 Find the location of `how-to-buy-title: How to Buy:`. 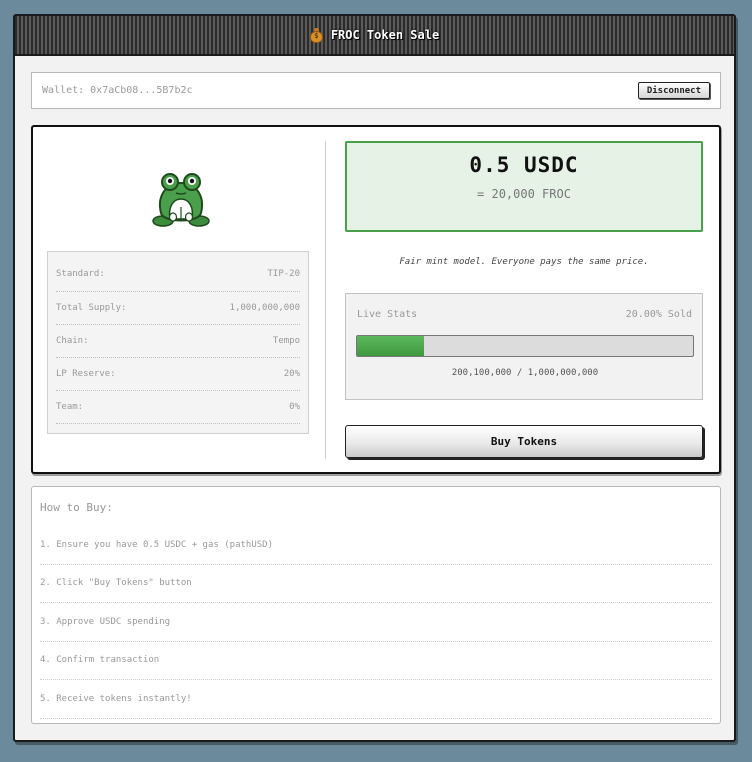

how-to-buy-title: How to Buy: is located at coordinates (76, 507).